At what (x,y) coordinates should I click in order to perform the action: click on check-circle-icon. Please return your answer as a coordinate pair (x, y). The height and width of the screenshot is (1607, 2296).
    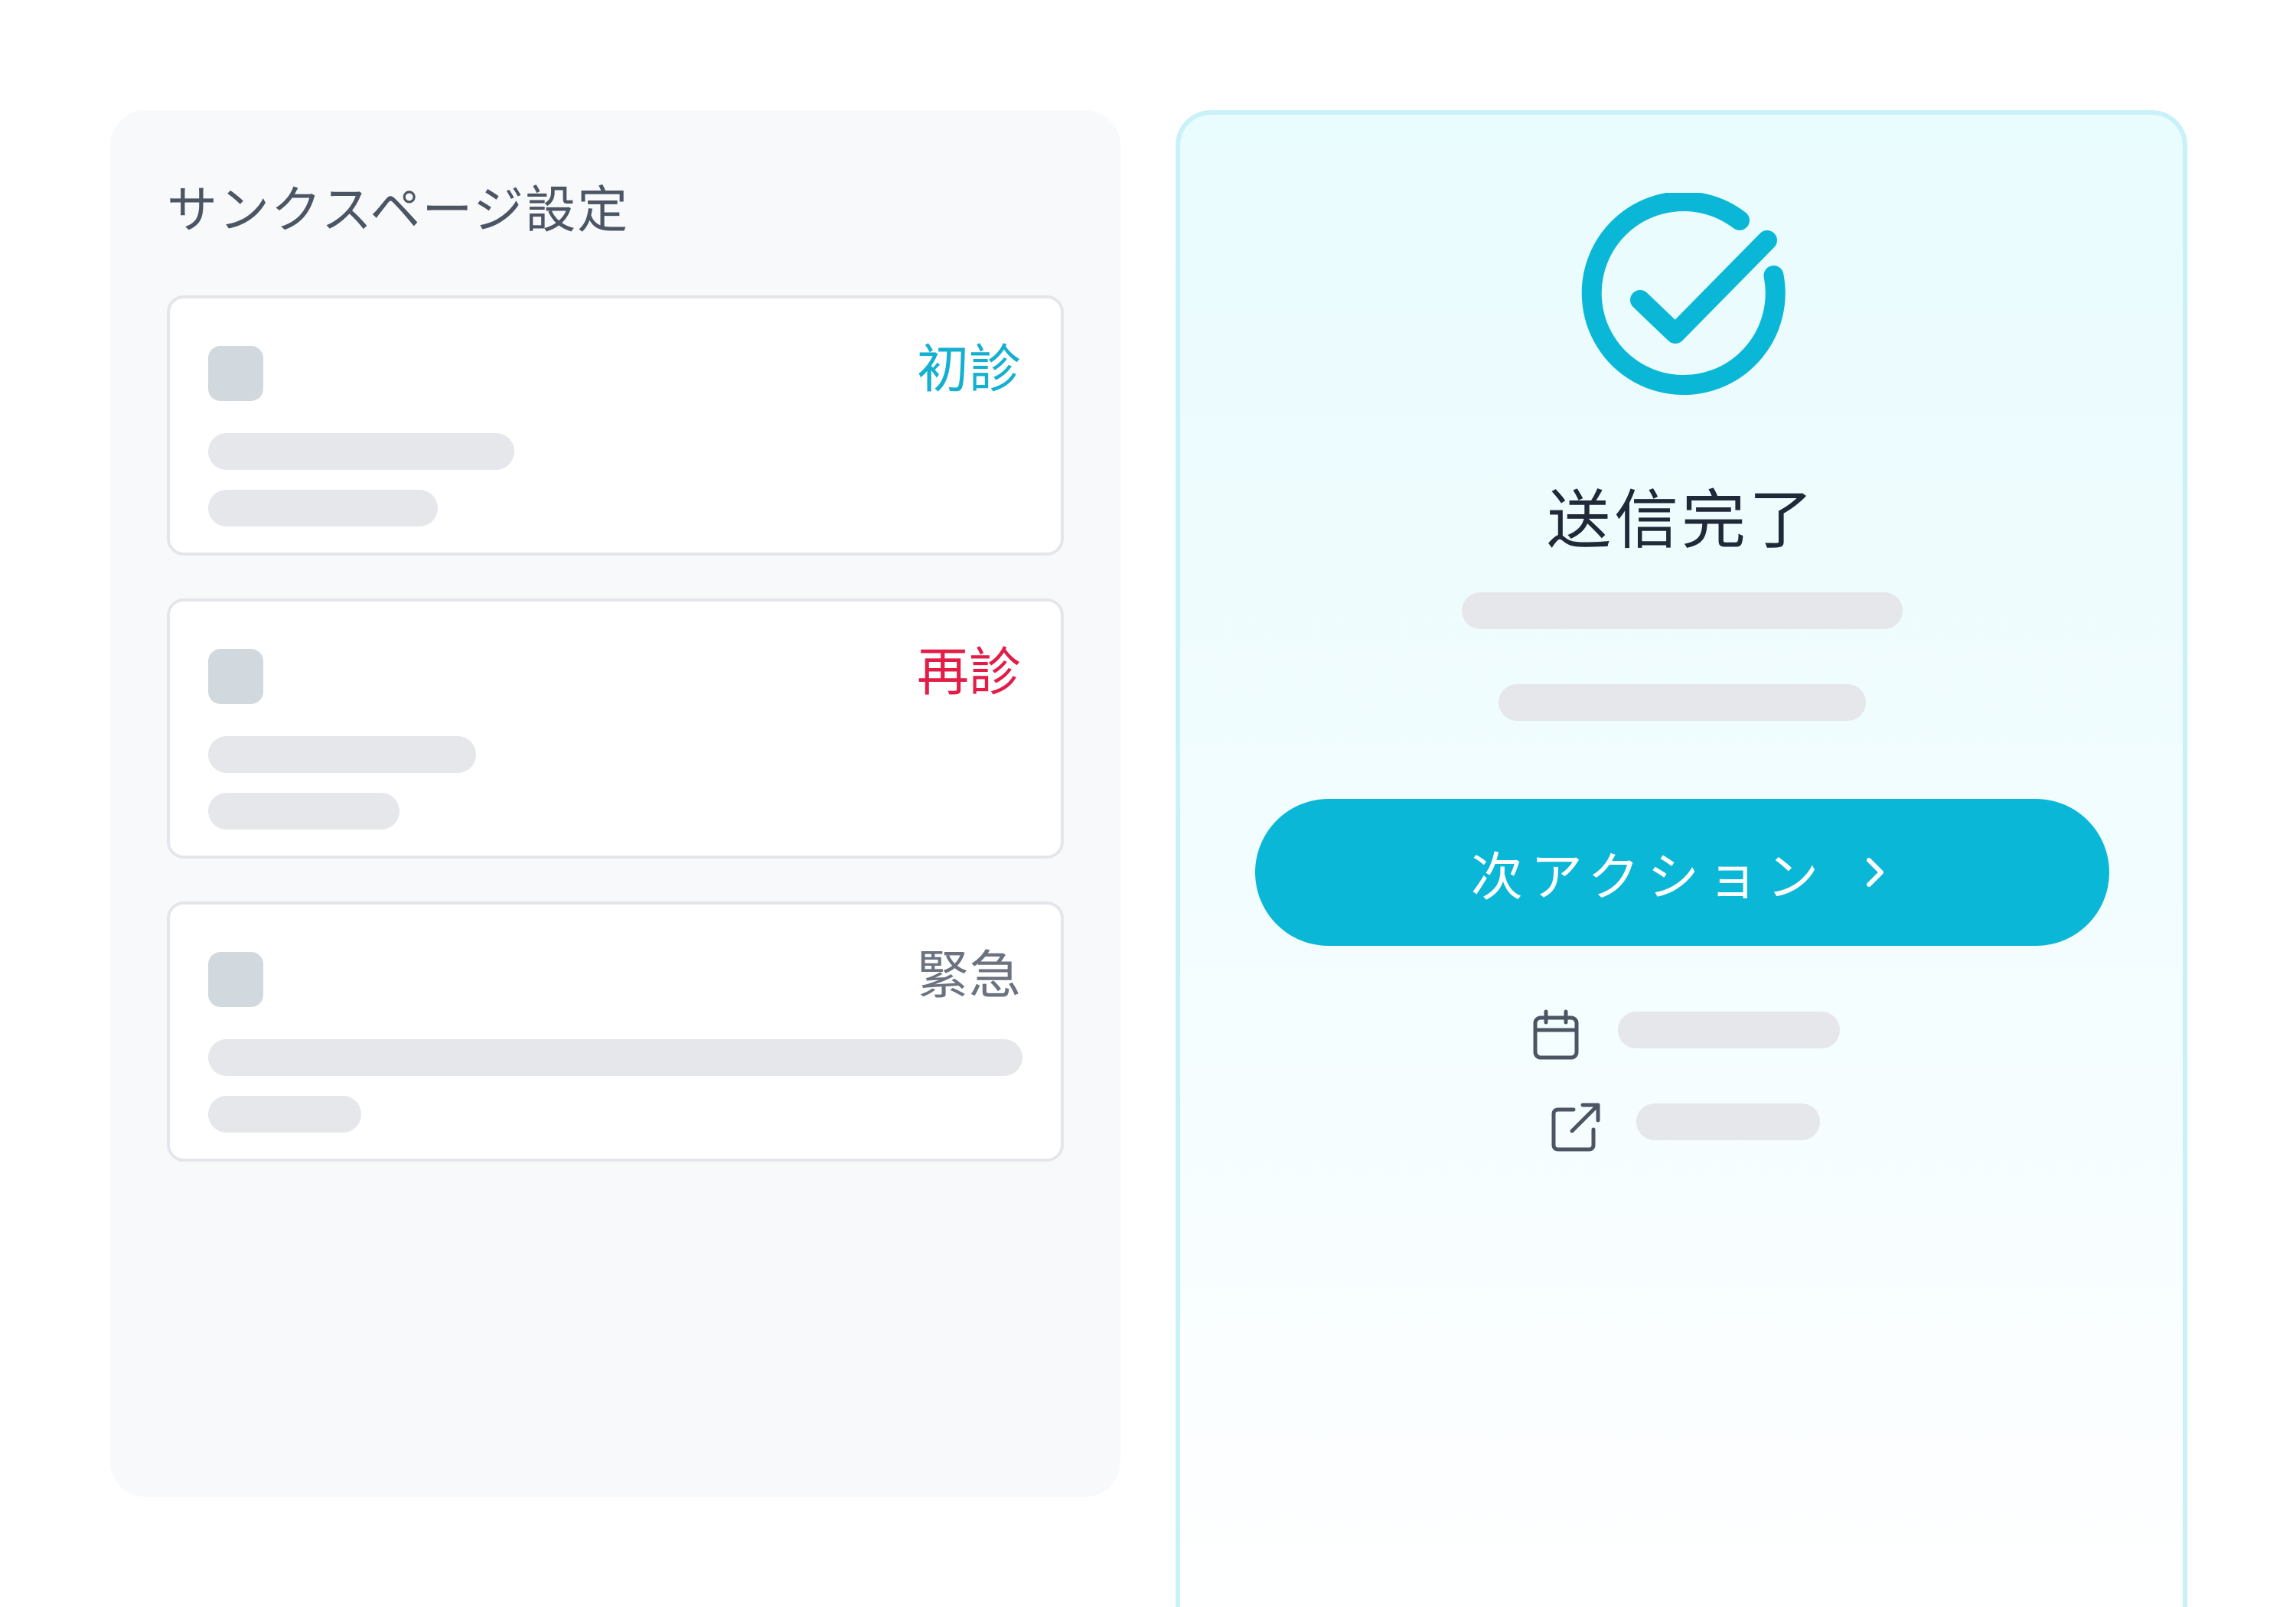
    Looking at the image, I should click on (1683, 294).